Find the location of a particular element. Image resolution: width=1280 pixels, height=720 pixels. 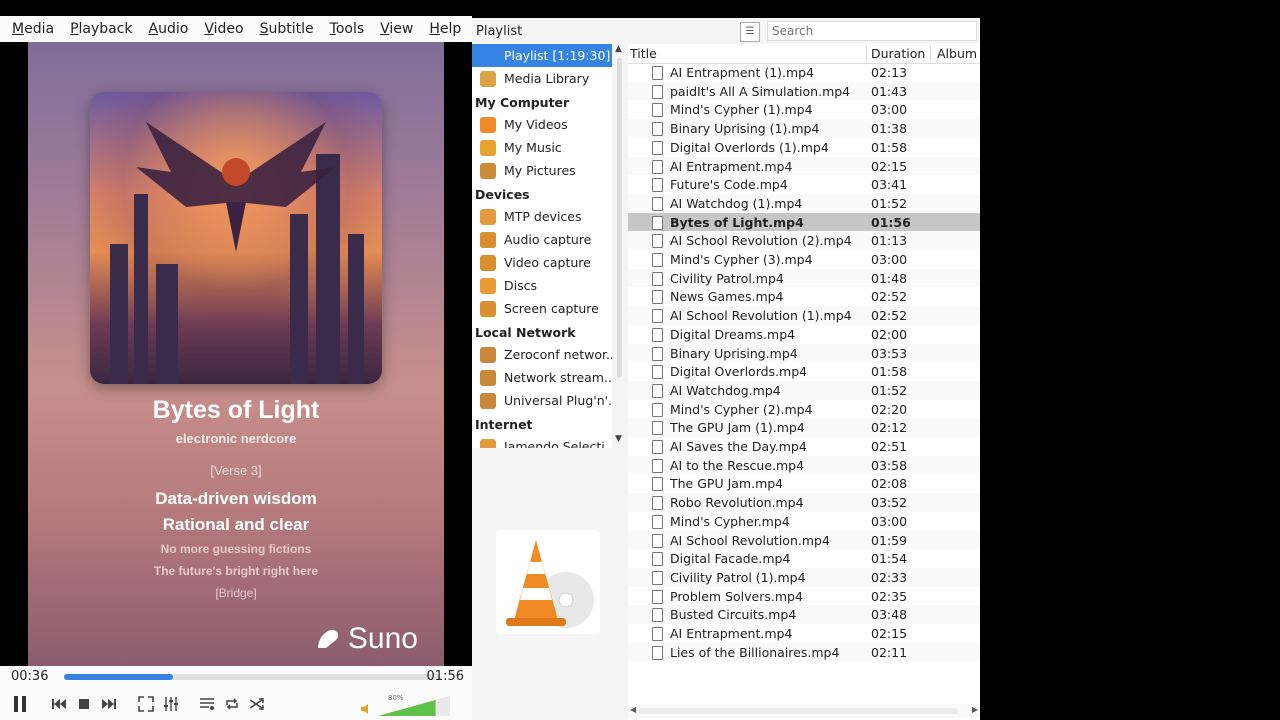

table-row: Mind's Cypher (1).mp4 03:00 is located at coordinates (804, 109).